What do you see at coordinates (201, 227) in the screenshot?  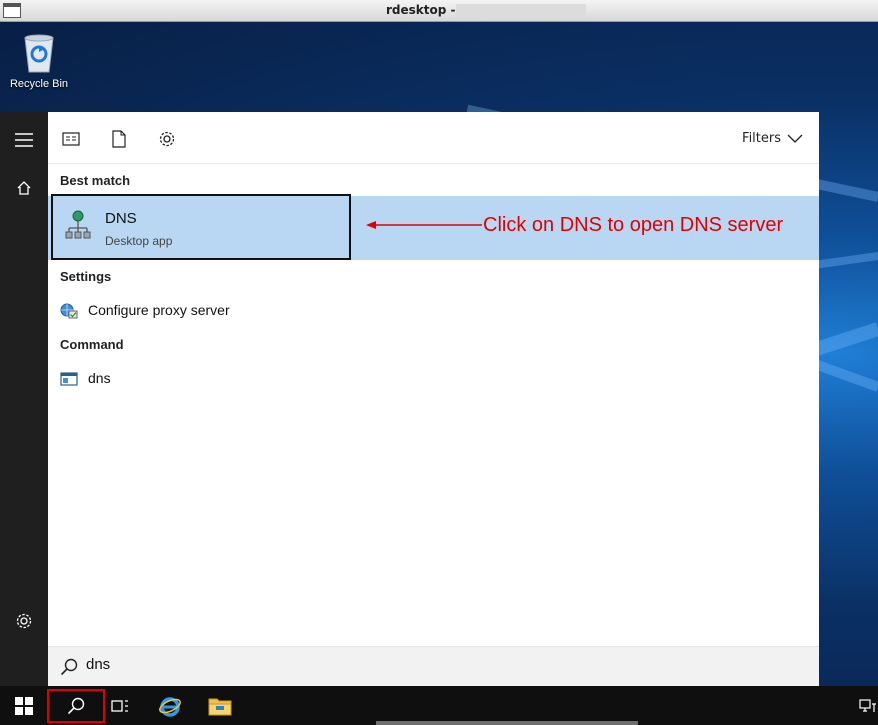 I see `best-match-dns: DNS Desktop app` at bounding box center [201, 227].